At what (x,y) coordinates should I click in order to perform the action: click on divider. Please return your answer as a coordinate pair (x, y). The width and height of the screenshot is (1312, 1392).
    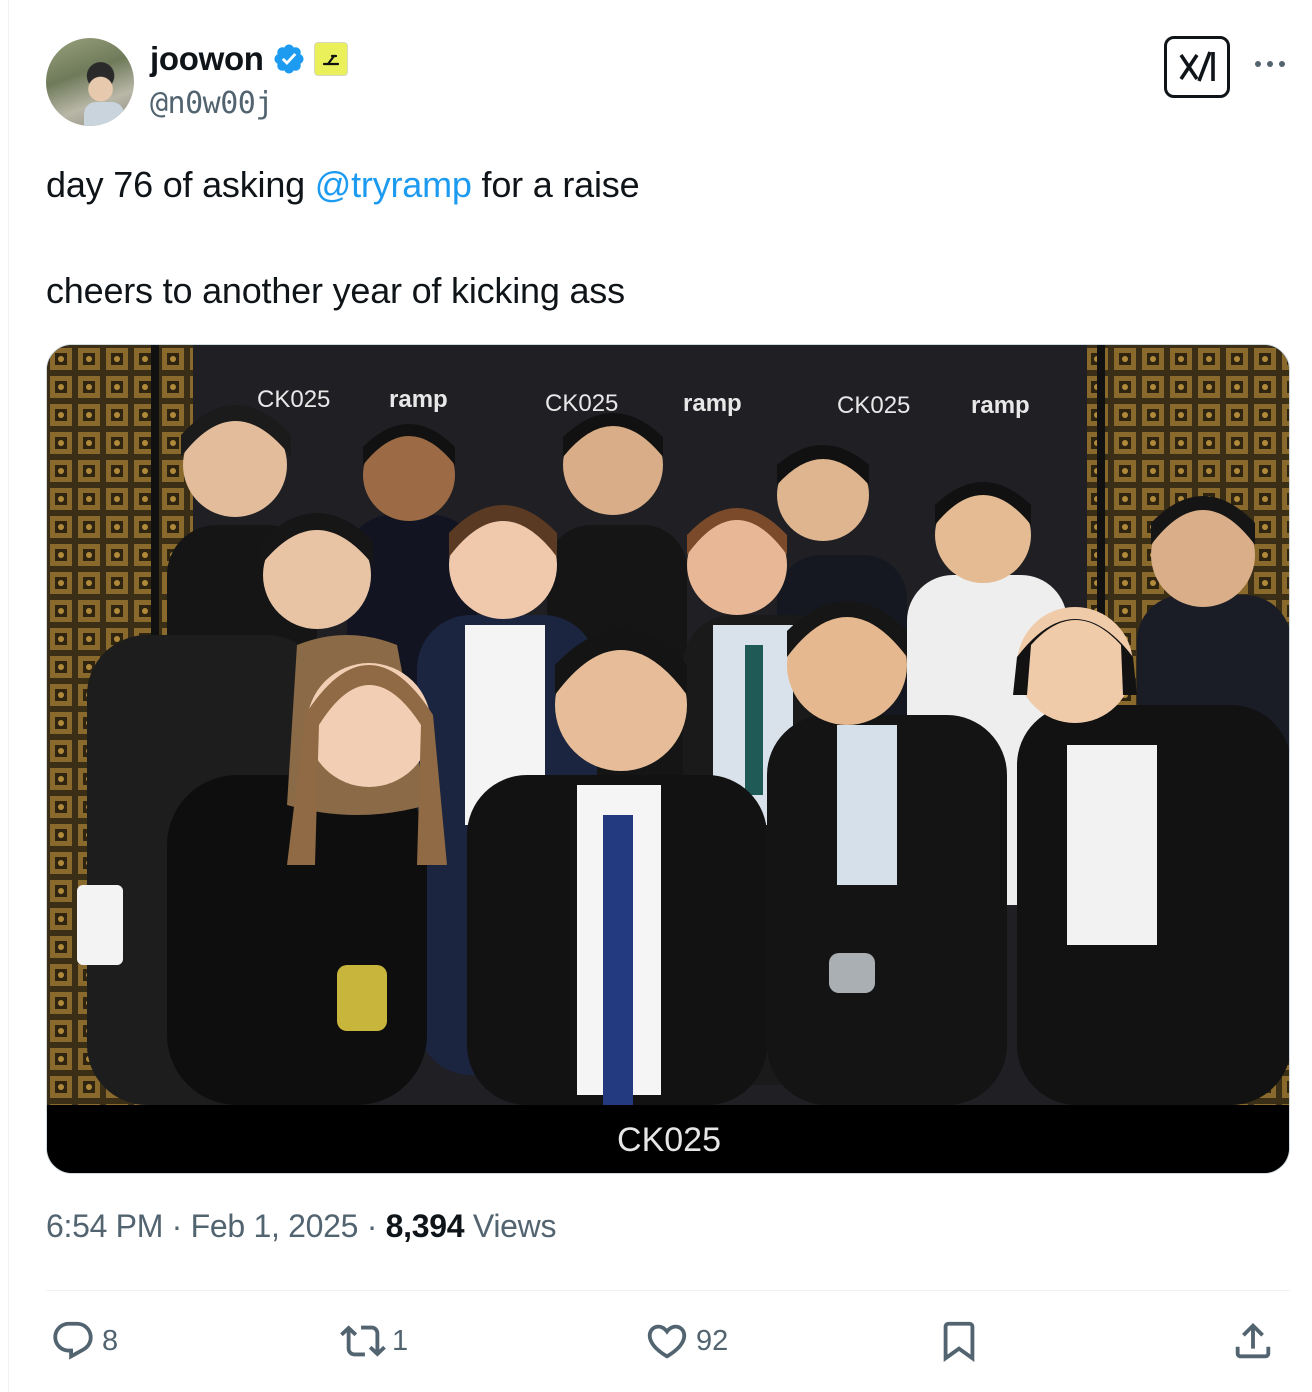
    Looking at the image, I should click on (668, 1290).